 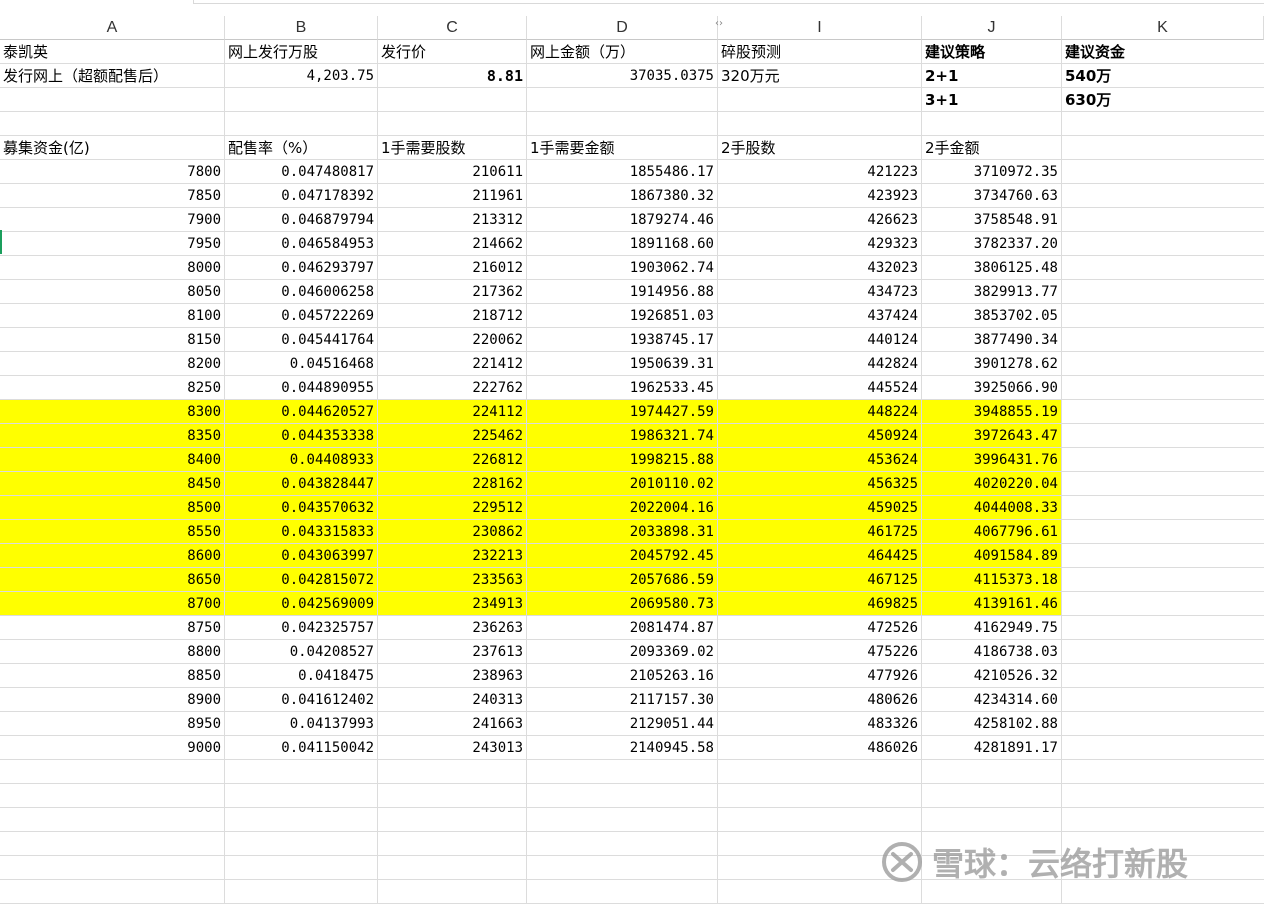 What do you see at coordinates (622, 268) in the screenshot?
I see `table-cell: 1903062.74` at bounding box center [622, 268].